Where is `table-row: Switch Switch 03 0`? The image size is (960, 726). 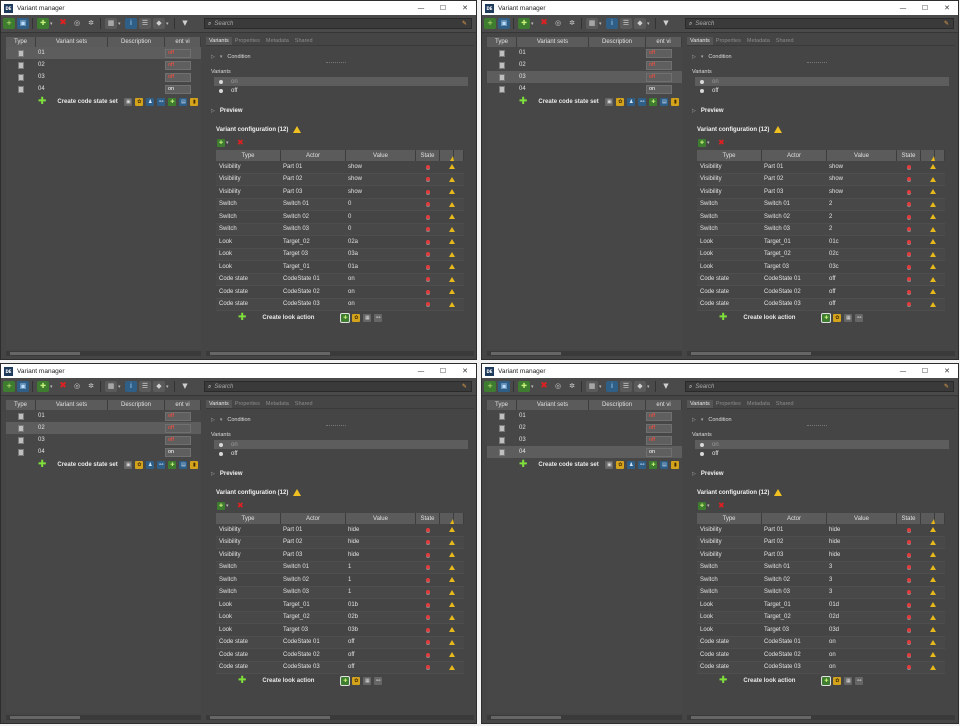 table-row: Switch Switch 03 0 is located at coordinates (340, 229).